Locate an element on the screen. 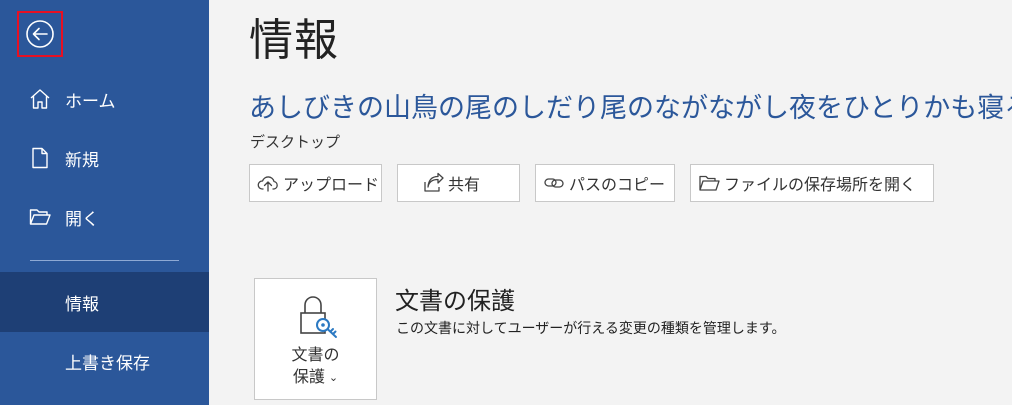 The image size is (1012, 405). open-file-location-label: ファイルの保存場所を開く is located at coordinates (820, 184).